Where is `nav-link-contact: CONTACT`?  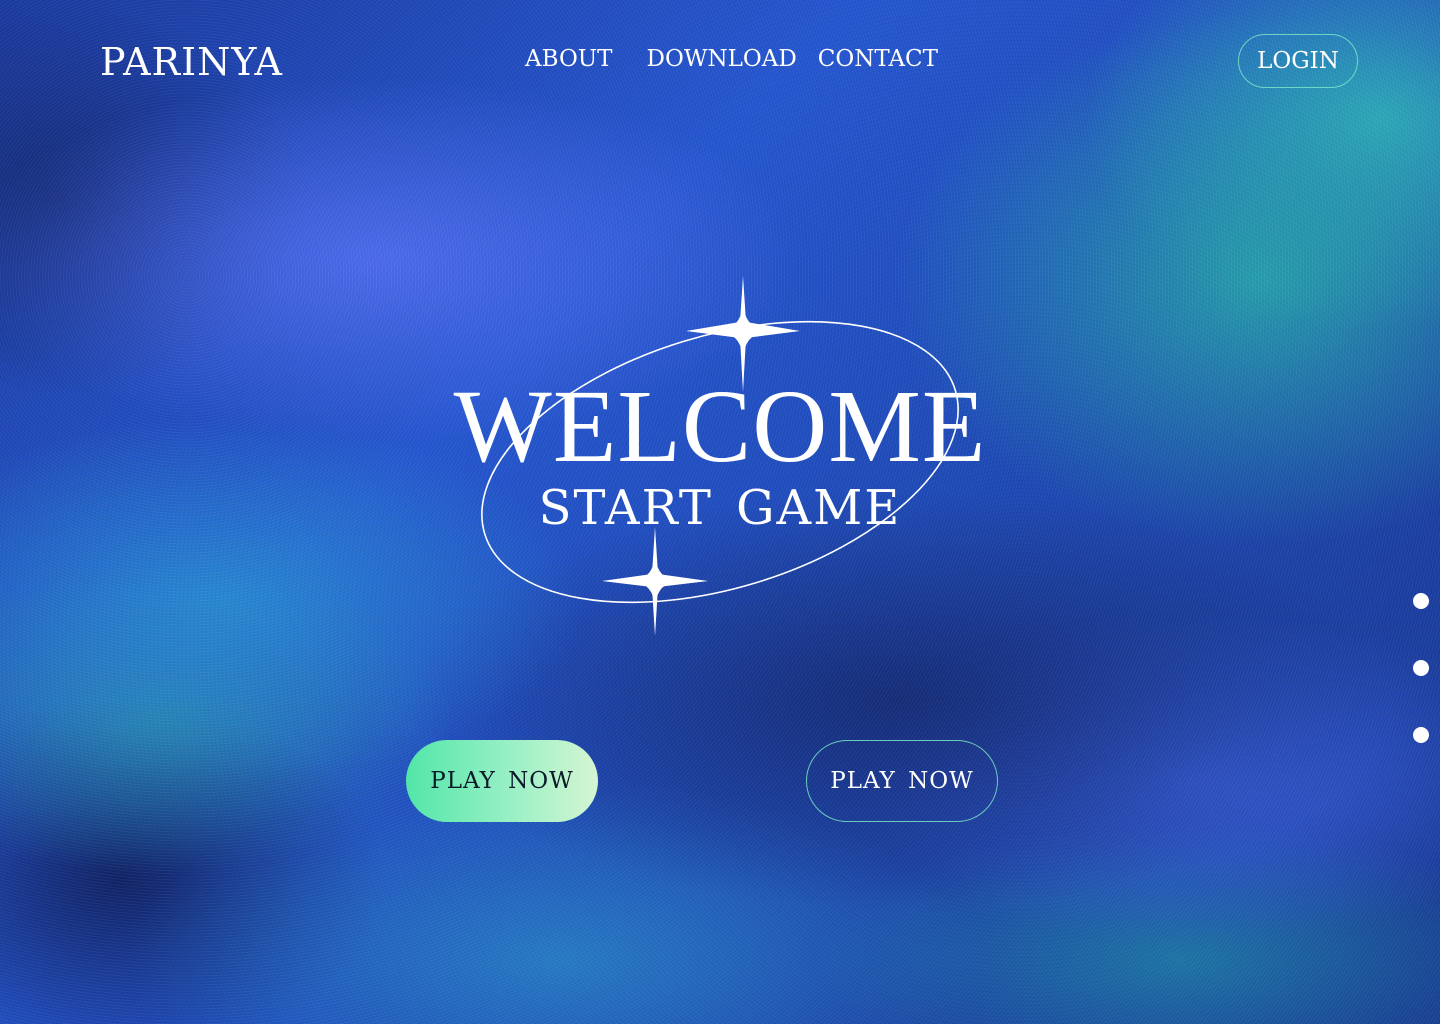
nav-link-contact: CONTACT is located at coordinates (878, 59).